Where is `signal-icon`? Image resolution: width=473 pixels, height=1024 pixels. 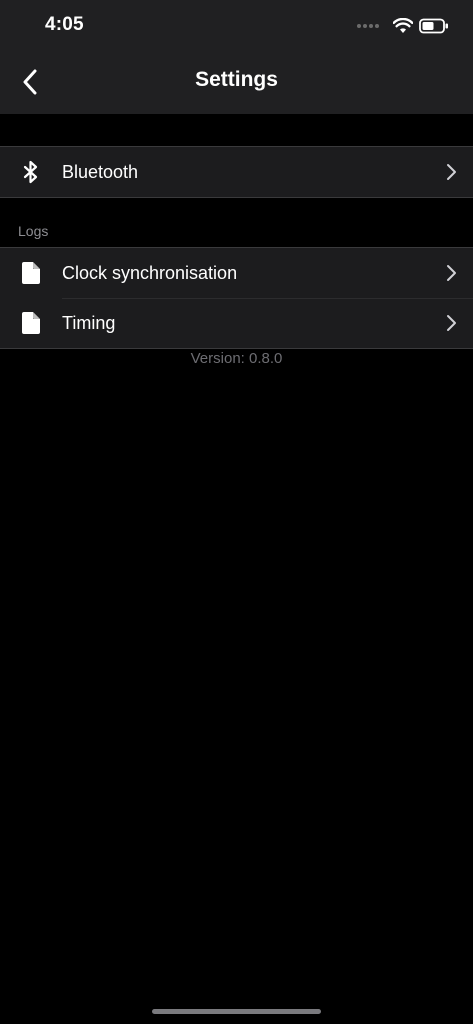 signal-icon is located at coordinates (368, 26).